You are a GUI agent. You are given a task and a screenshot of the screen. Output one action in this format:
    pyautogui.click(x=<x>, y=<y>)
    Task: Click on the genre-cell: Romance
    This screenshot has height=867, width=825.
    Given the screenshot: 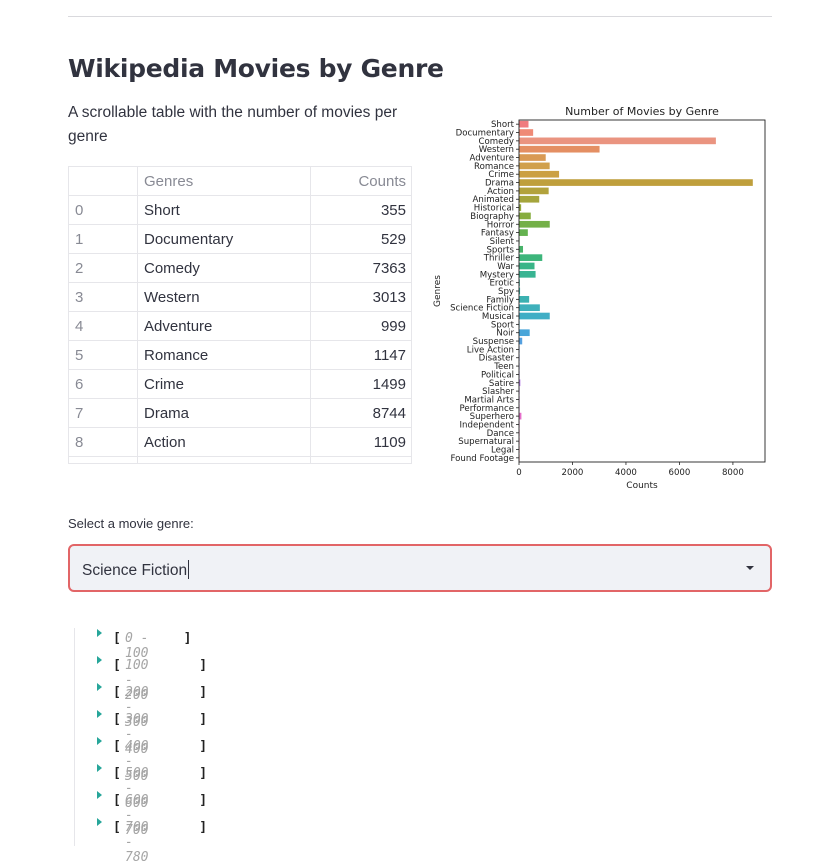 What is the action you would take?
    pyautogui.click(x=224, y=355)
    